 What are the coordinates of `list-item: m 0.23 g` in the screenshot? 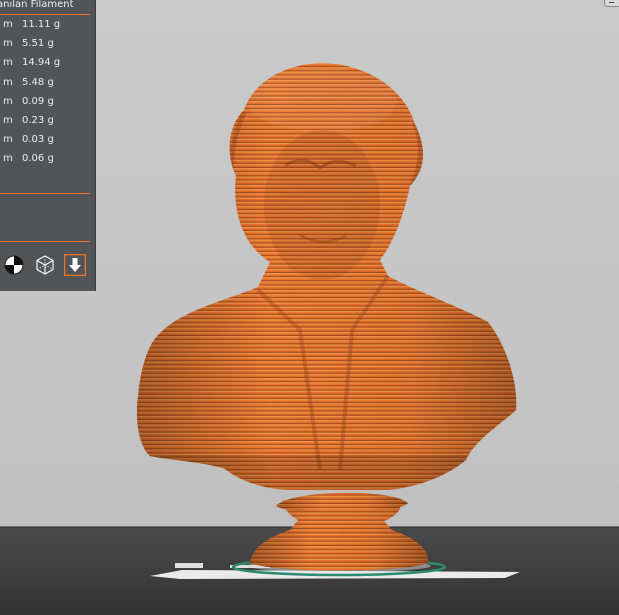 It's located at (45, 120).